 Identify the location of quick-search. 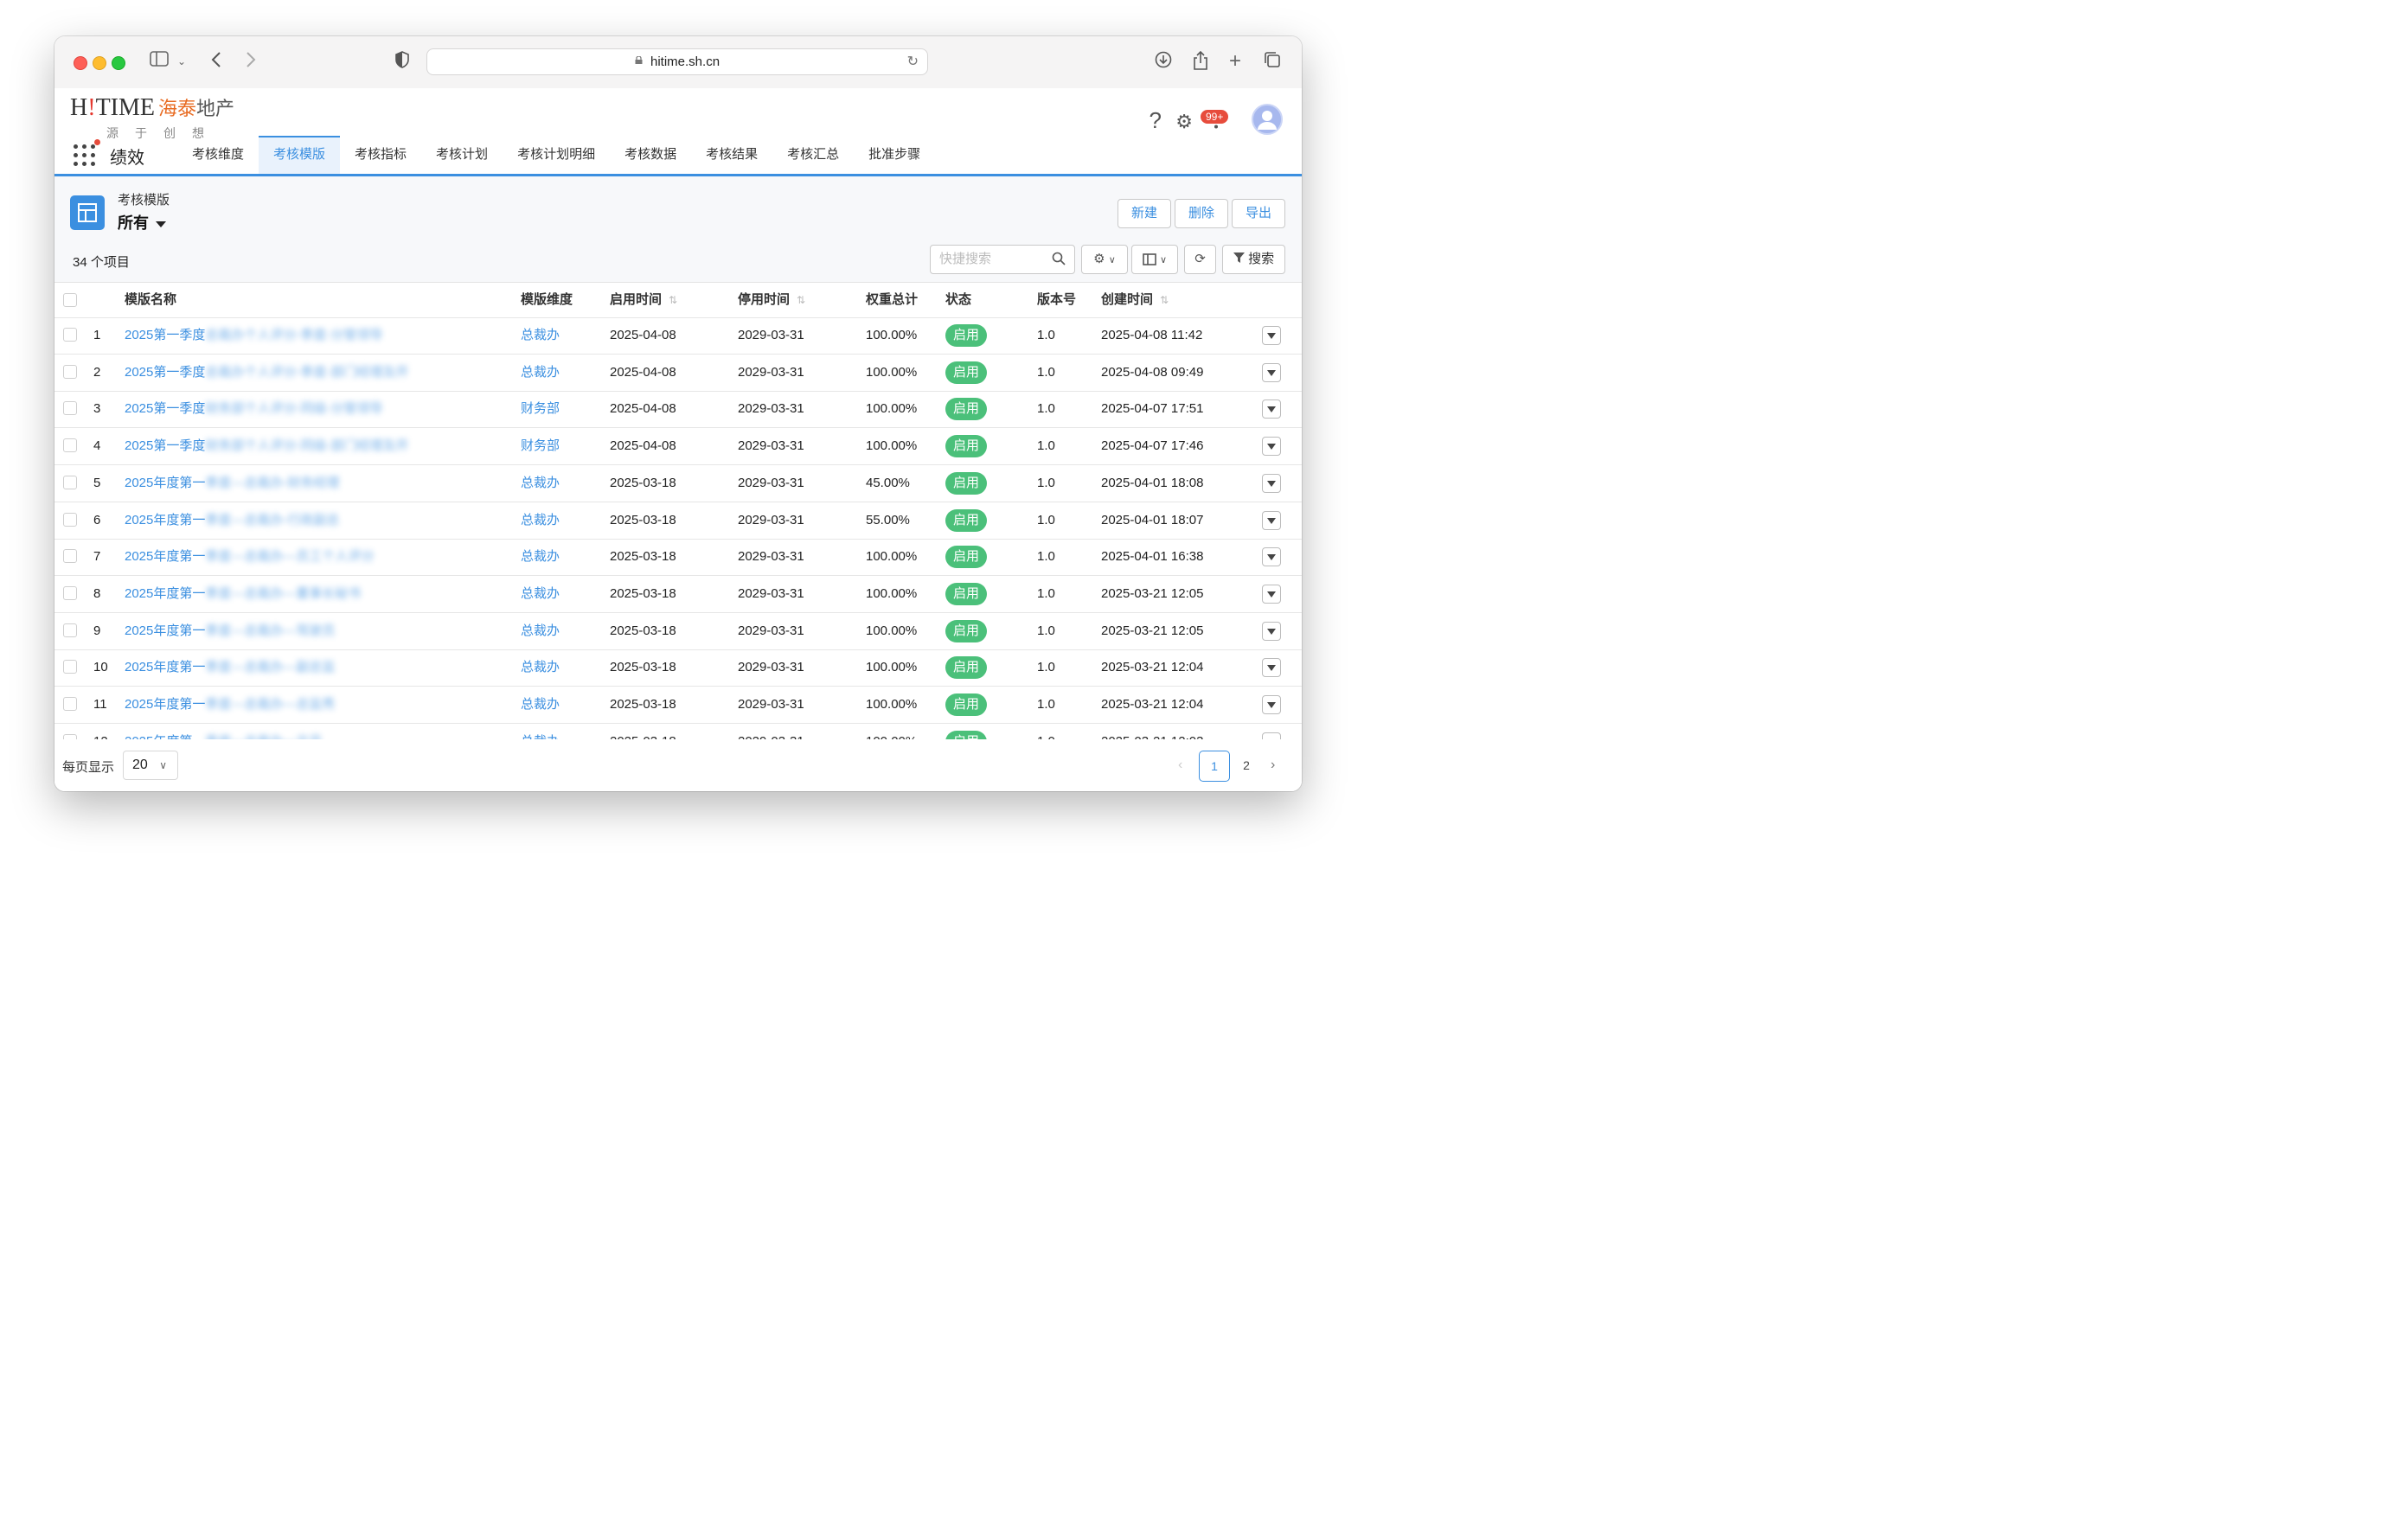
(1002, 259).